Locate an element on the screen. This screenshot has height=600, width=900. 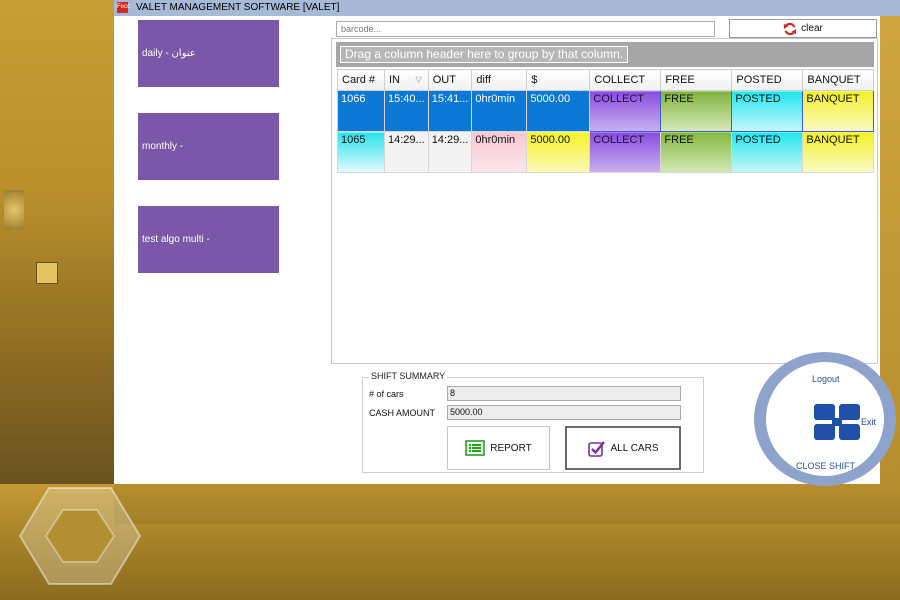
all-cars-button: ALL CARS is located at coordinates (623, 448).